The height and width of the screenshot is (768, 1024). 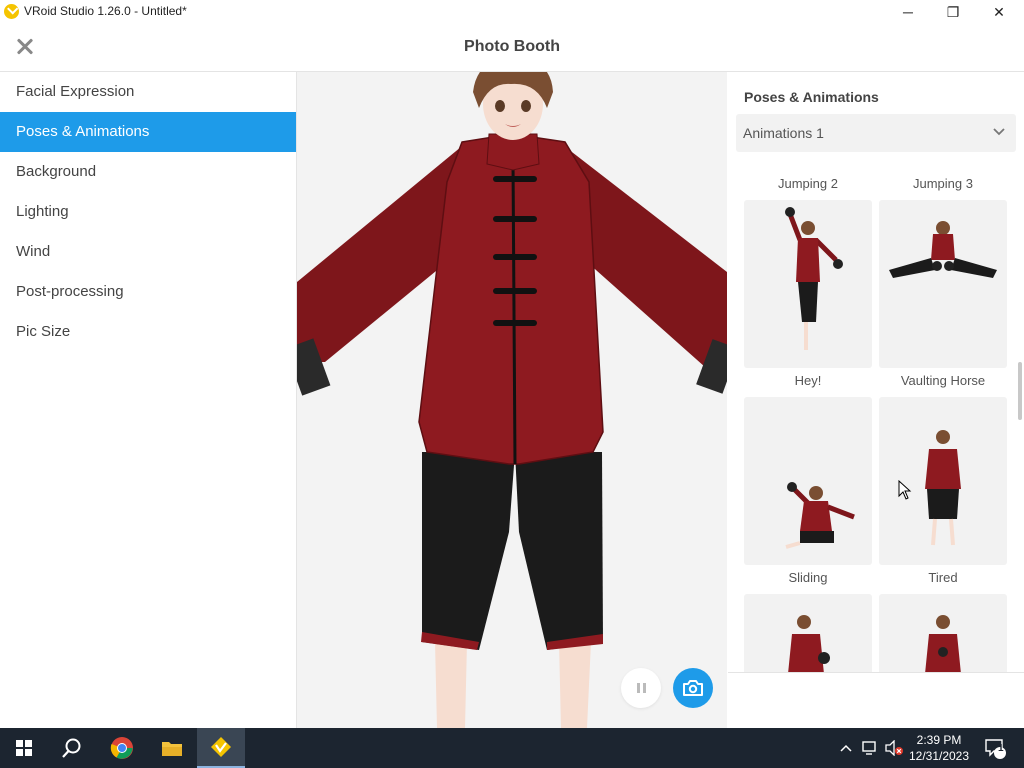 I want to click on window-title-bar: VRoid Studio 1.26.0 - Untitled* ─ ❐ ✕, so click(x=512, y=12).